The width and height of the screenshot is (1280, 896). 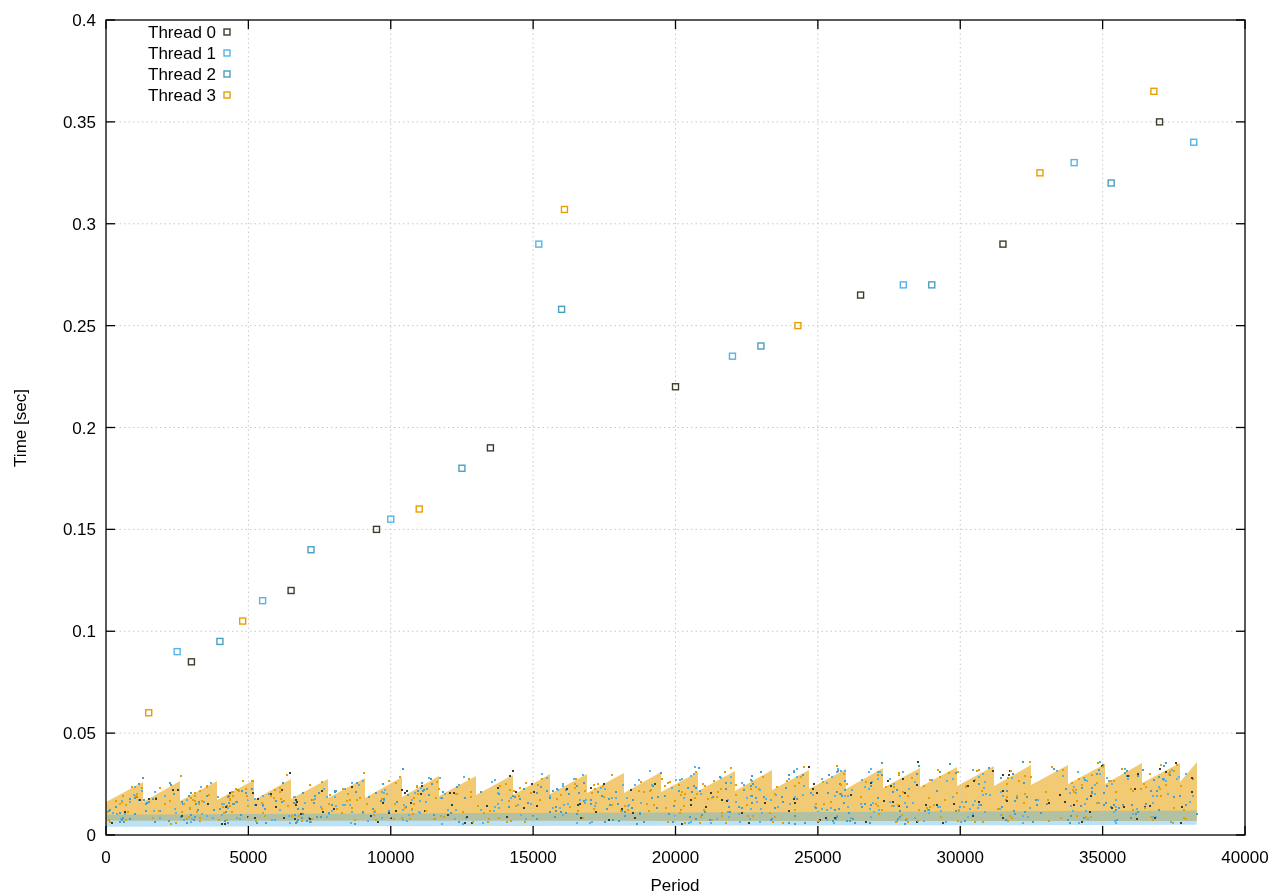 What do you see at coordinates (182, 53) in the screenshot?
I see `legend-label: Thread 1` at bounding box center [182, 53].